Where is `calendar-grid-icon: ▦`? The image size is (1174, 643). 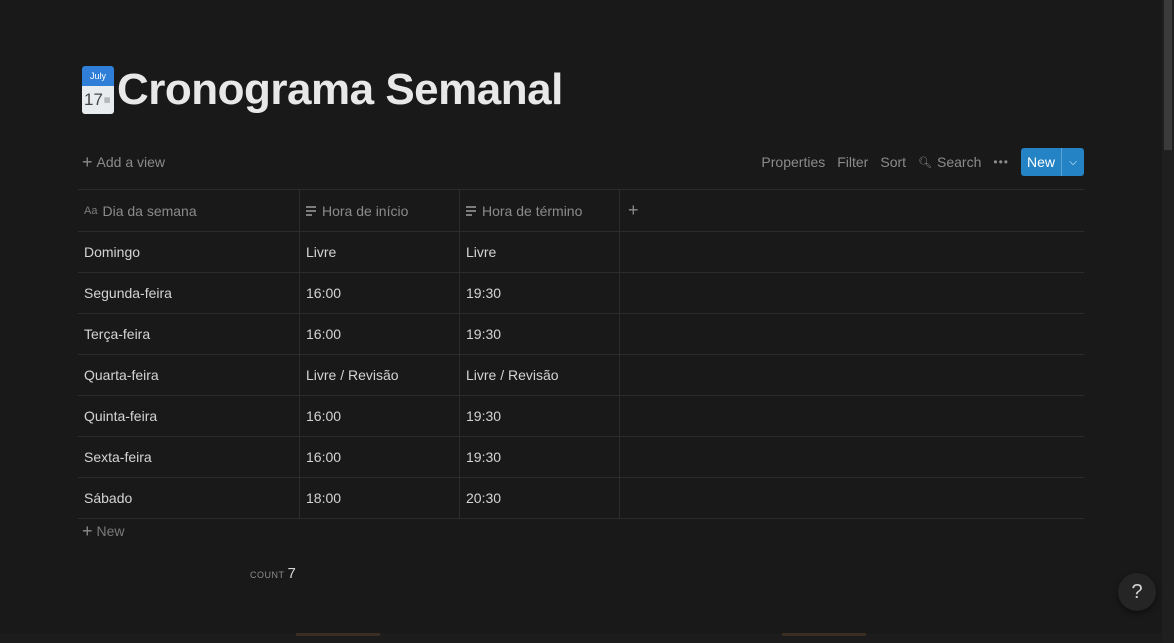 calendar-grid-icon: ▦ is located at coordinates (107, 100).